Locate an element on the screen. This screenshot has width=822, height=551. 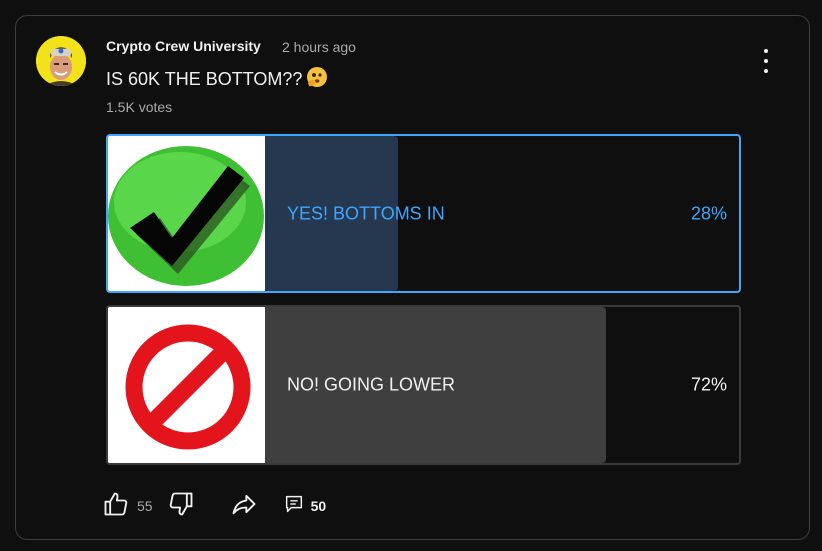
dislike-button is located at coordinates (181, 506).